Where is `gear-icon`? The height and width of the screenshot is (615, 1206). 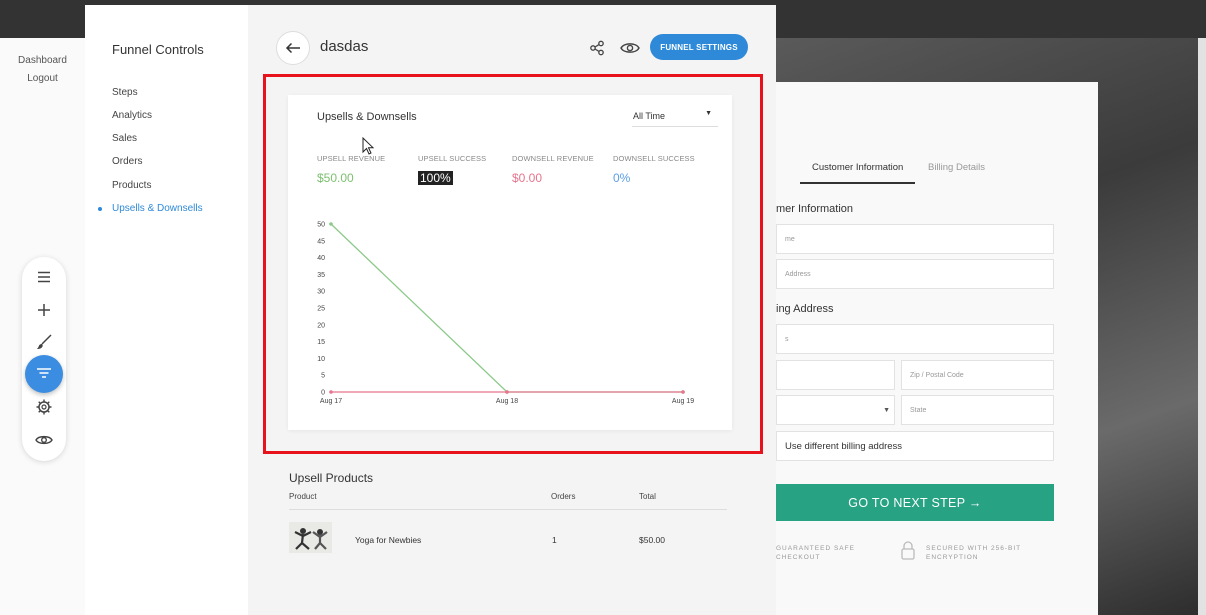 gear-icon is located at coordinates (44, 407).